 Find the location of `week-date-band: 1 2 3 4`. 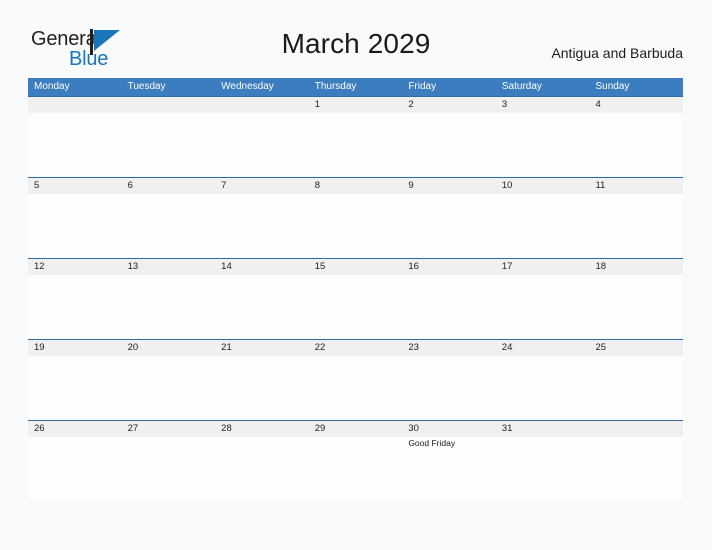

week-date-band: 1 2 3 4 is located at coordinates (355, 104).